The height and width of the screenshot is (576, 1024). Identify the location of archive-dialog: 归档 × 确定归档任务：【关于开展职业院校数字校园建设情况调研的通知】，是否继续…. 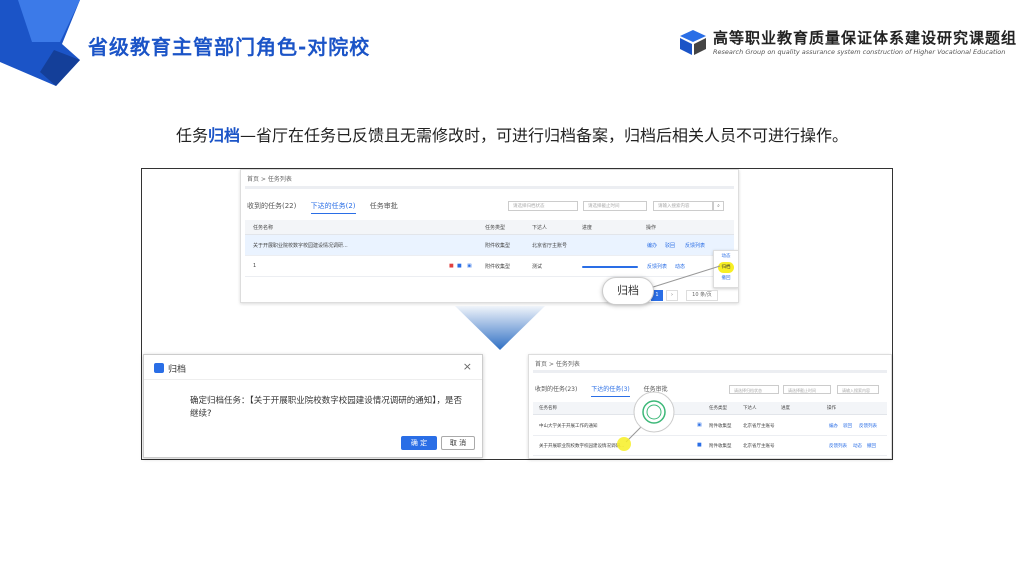
(313, 406).